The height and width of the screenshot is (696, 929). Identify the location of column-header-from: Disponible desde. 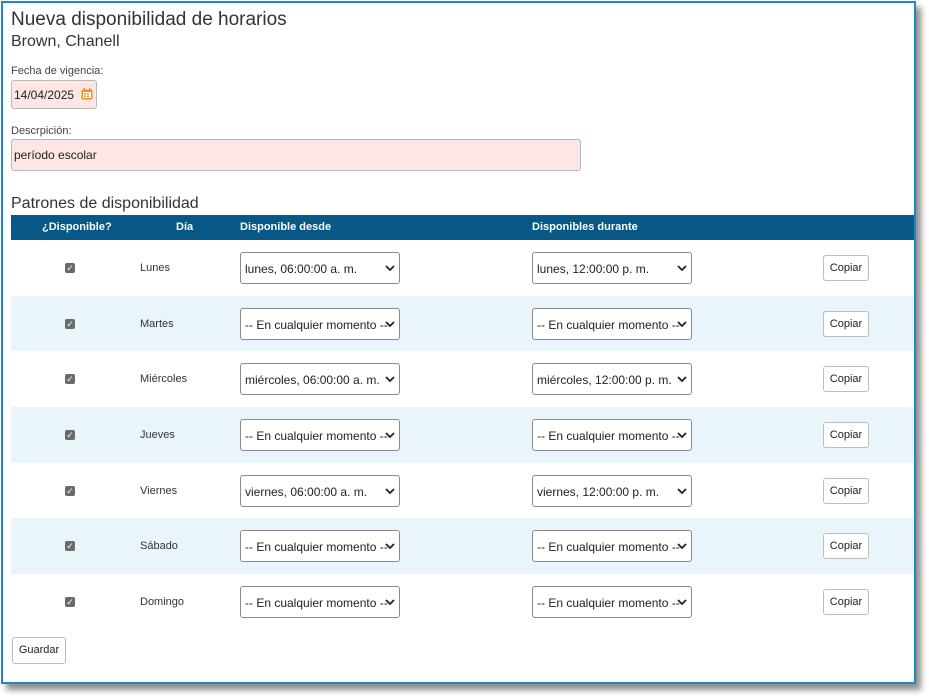
(286, 227).